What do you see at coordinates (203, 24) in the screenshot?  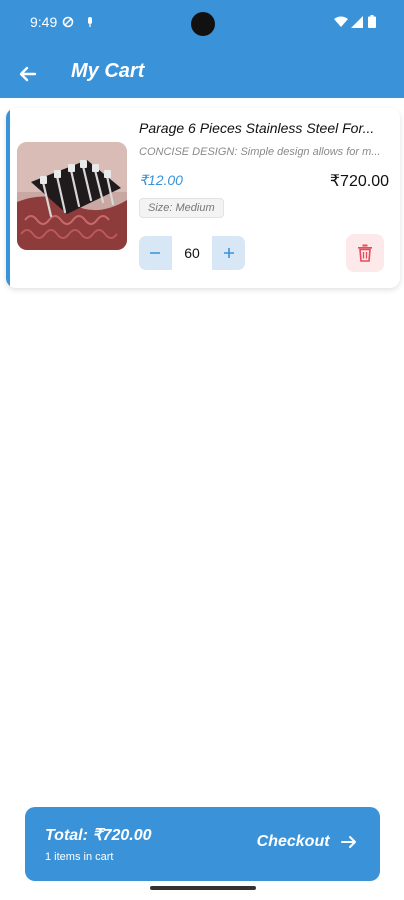 I see `camera-cutout` at bounding box center [203, 24].